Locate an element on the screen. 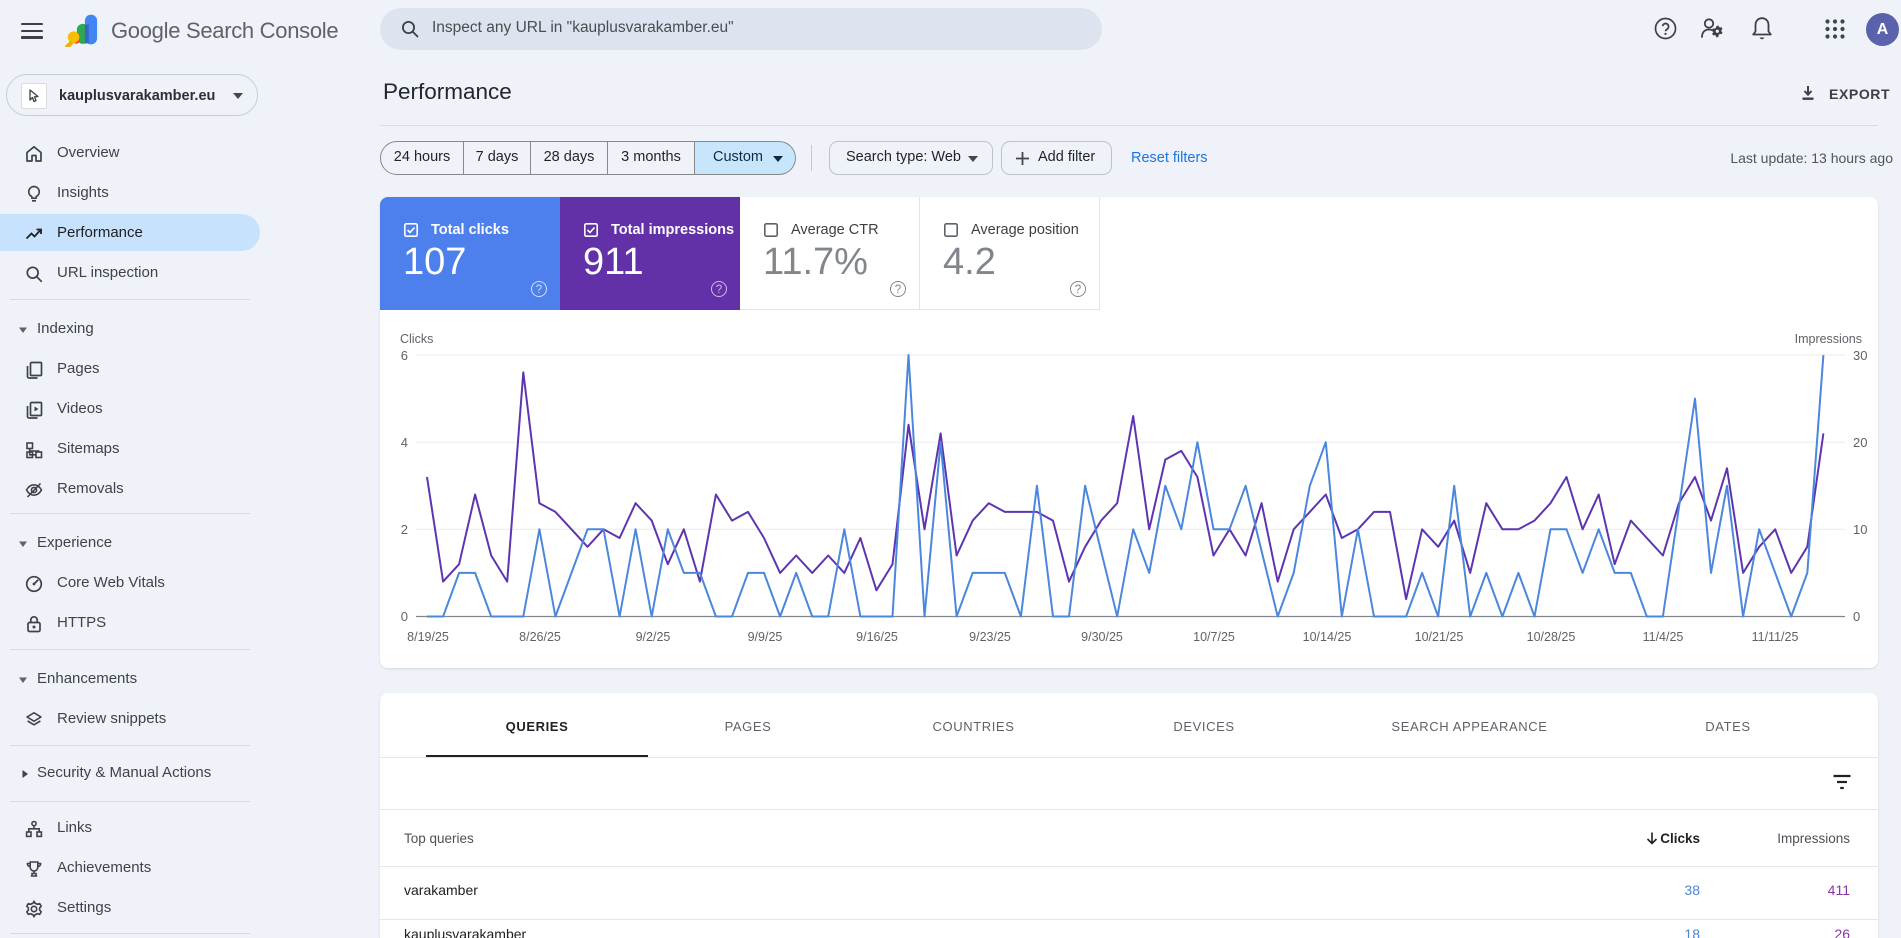 The height and width of the screenshot is (938, 1901). svg-text: 11/4/25 is located at coordinates (1663, 637).